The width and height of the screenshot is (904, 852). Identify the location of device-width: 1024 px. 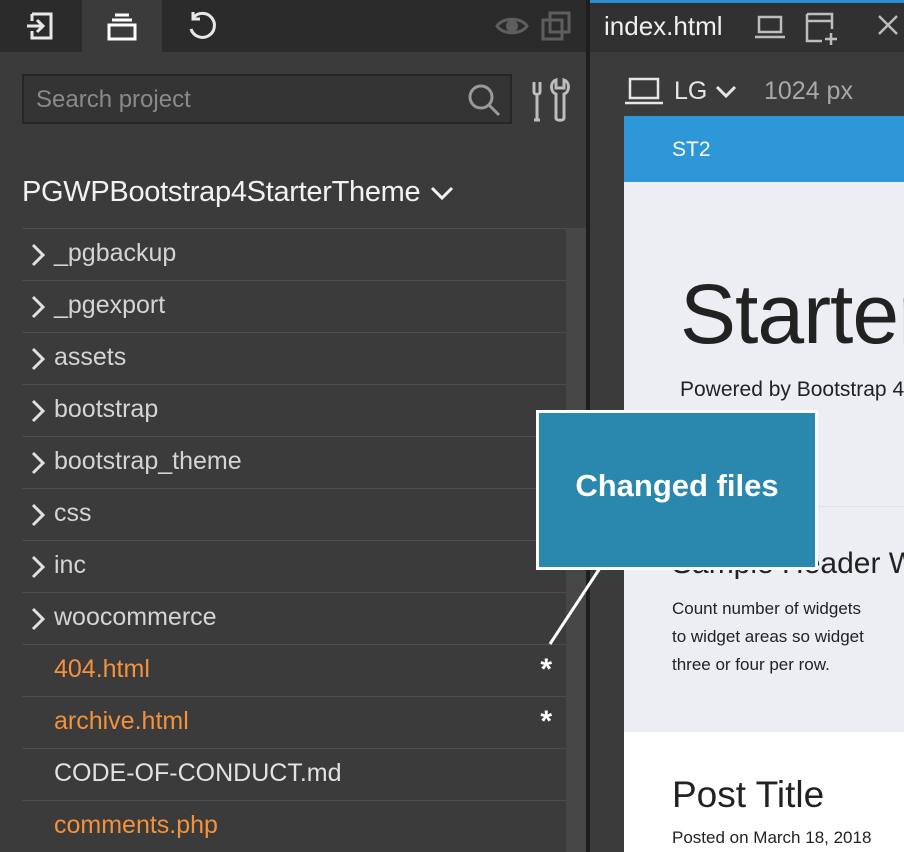
(808, 91).